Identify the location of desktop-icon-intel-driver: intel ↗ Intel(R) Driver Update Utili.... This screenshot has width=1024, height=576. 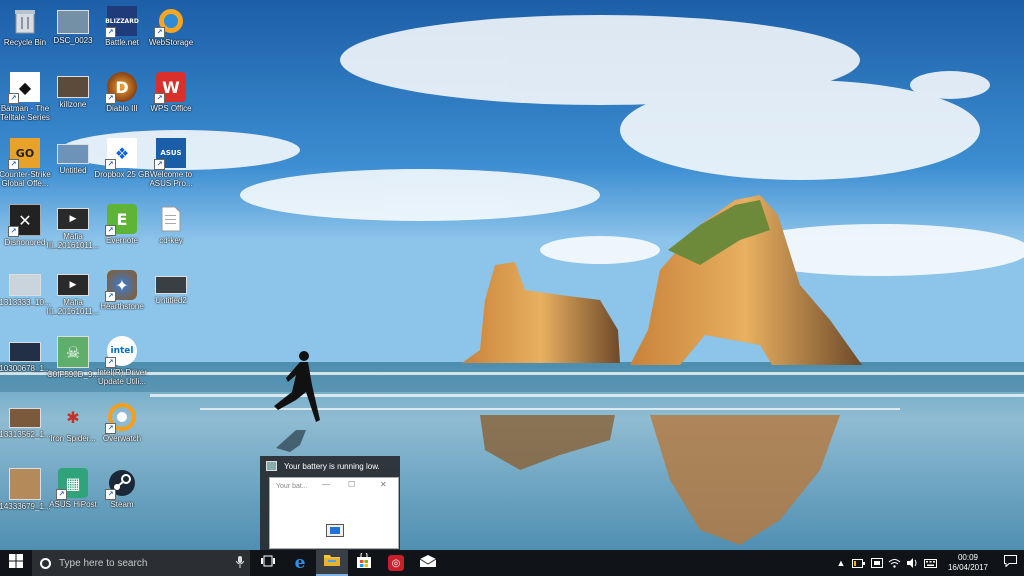
(122, 365).